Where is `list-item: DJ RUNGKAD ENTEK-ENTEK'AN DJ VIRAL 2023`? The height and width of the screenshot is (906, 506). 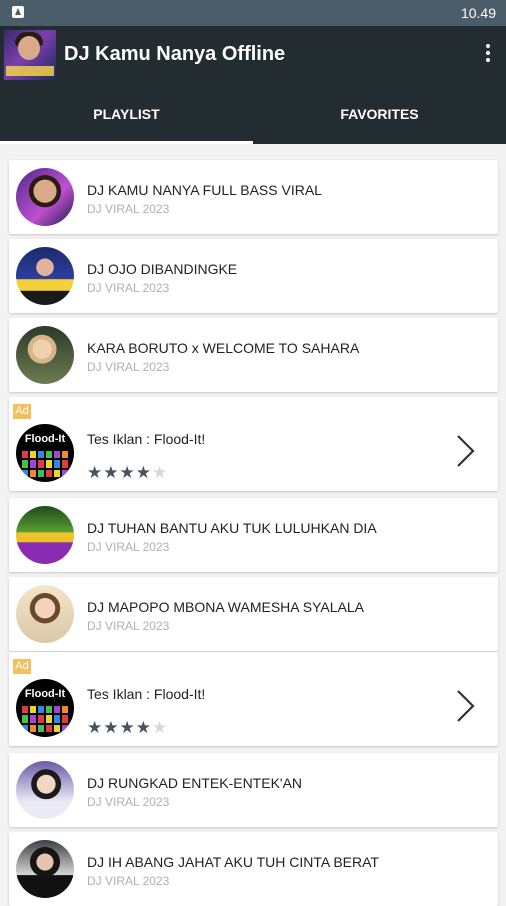
list-item: DJ RUNGKAD ENTEK-ENTEK'AN DJ VIRAL 2023 is located at coordinates (253, 790).